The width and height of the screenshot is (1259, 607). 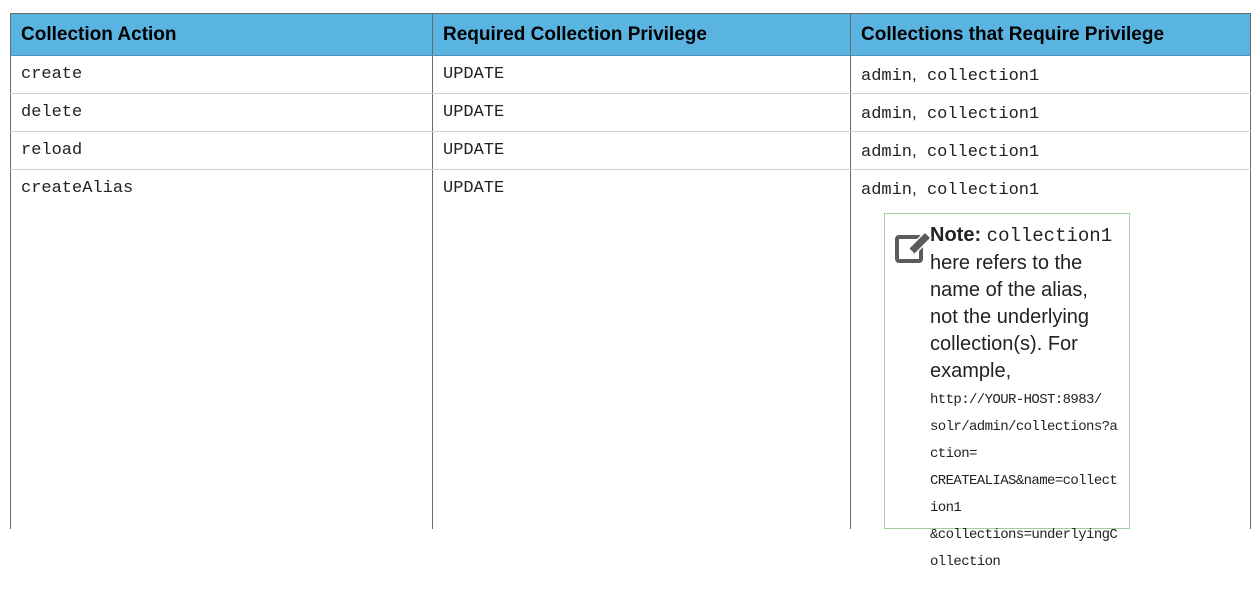 What do you see at coordinates (221, 112) in the screenshot?
I see `action-cell: delete` at bounding box center [221, 112].